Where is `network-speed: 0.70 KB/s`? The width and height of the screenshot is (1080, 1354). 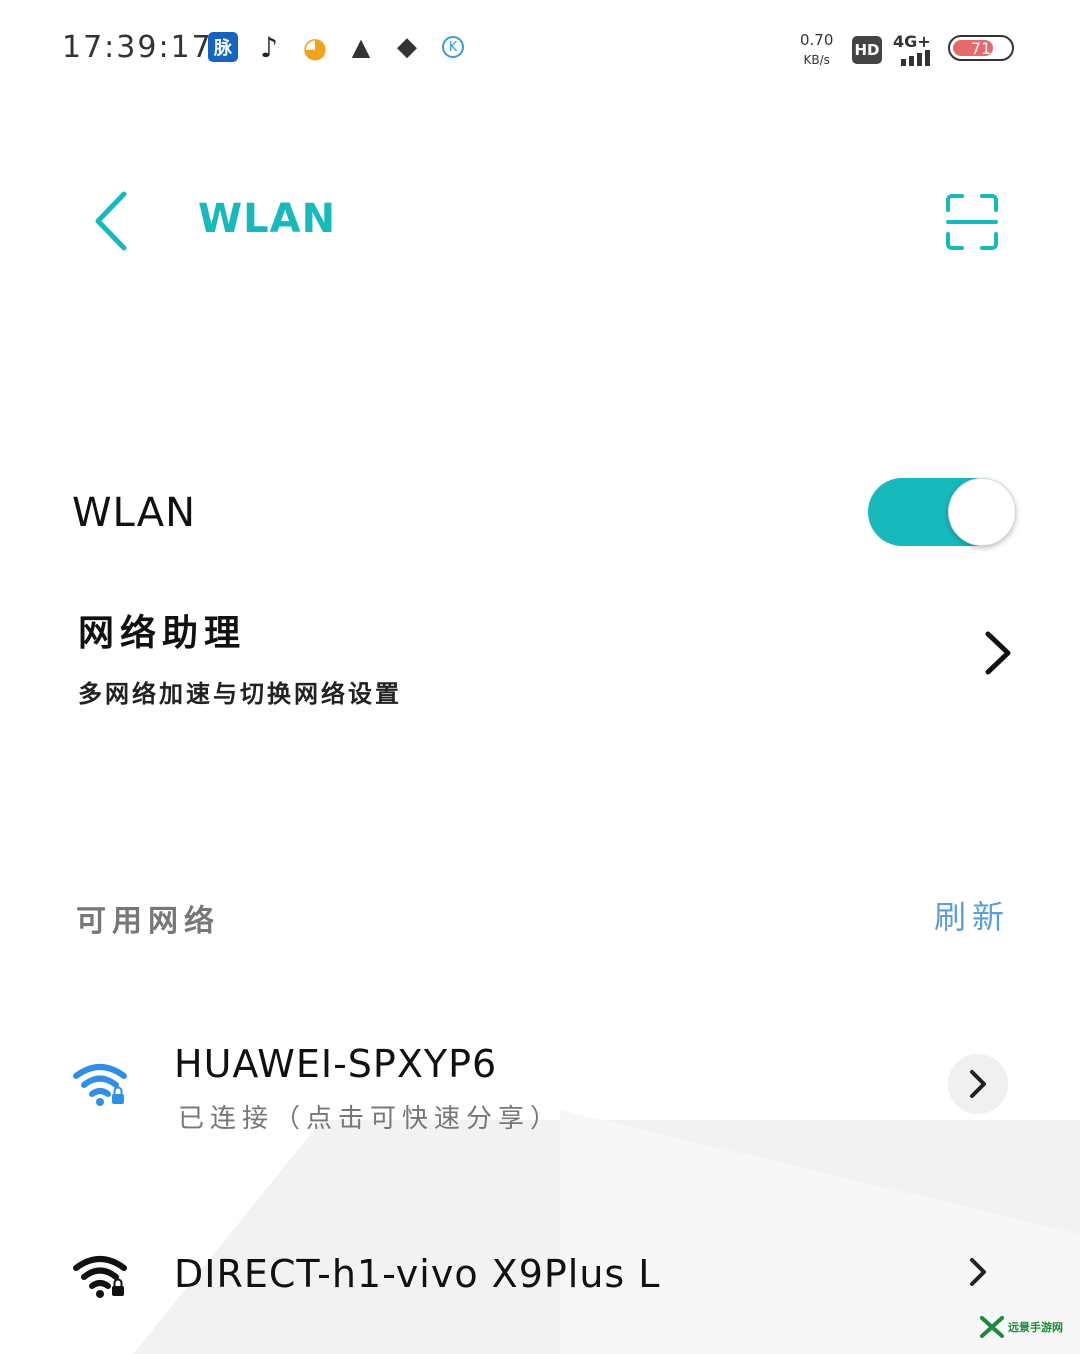 network-speed: 0.70 KB/s is located at coordinates (816, 50).